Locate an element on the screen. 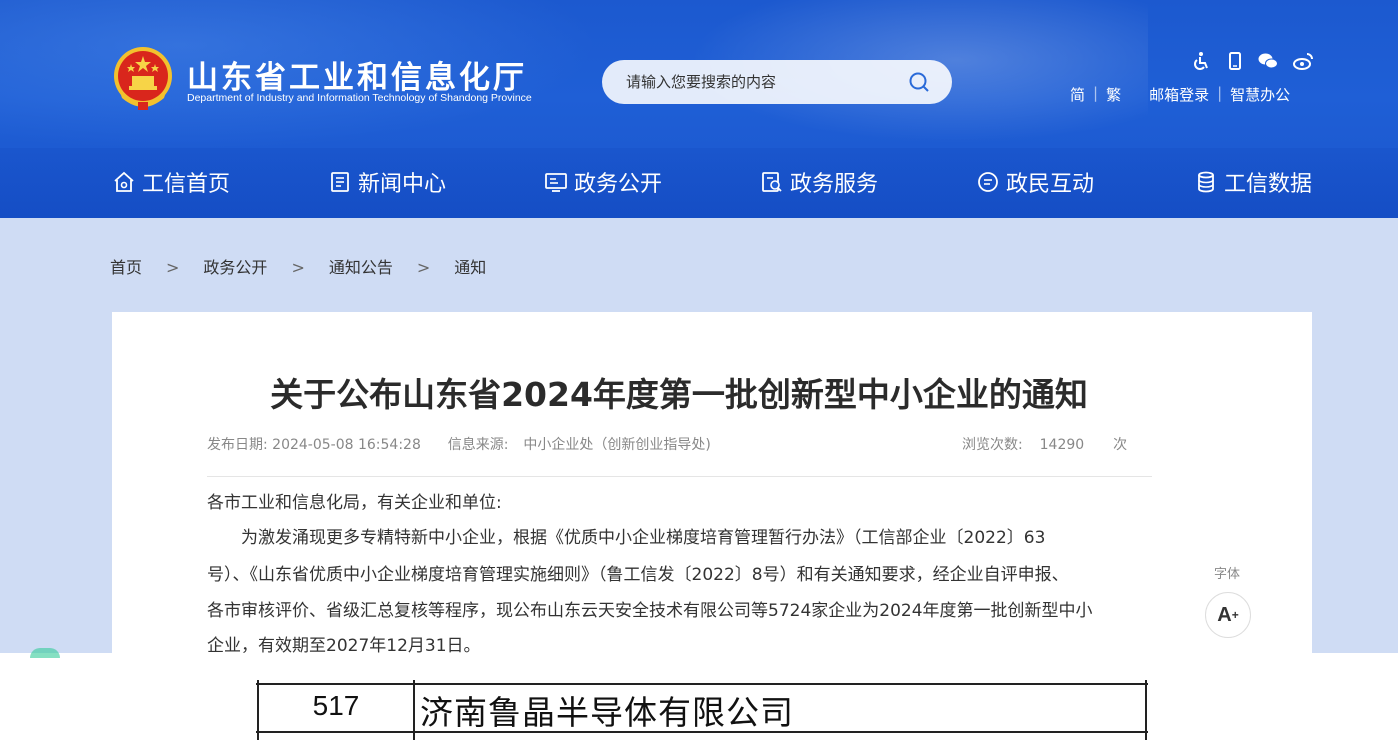 This screenshot has width=1398, height=756. database-icon is located at coordinates (1206, 182).